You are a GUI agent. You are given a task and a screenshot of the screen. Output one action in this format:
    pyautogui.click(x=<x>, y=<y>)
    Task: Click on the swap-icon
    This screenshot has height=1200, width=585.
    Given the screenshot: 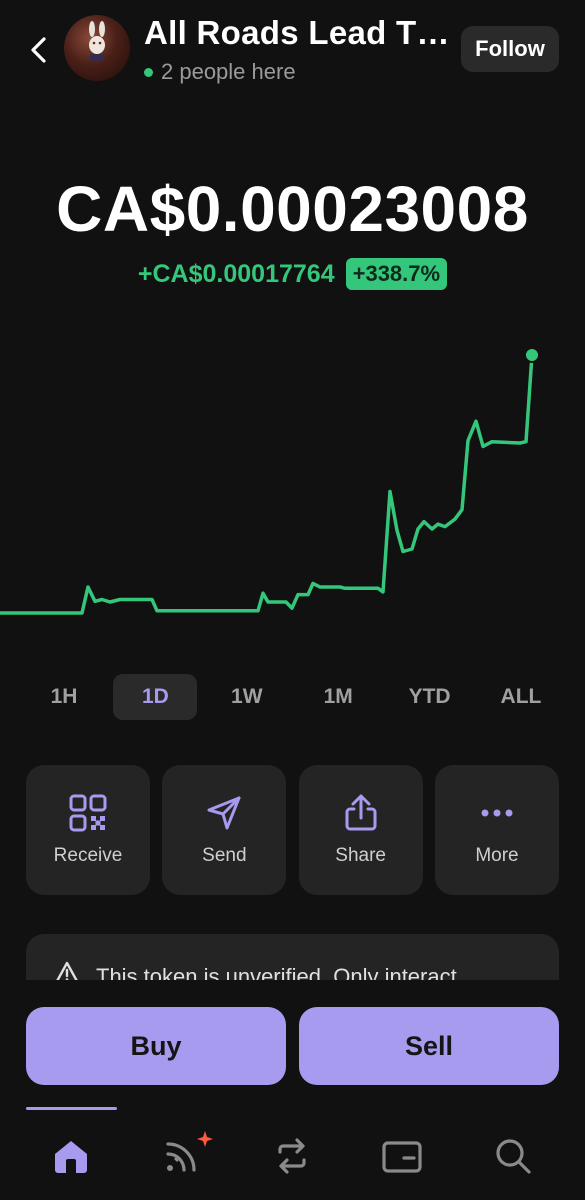 What is the action you would take?
    pyautogui.click(x=292, y=1156)
    